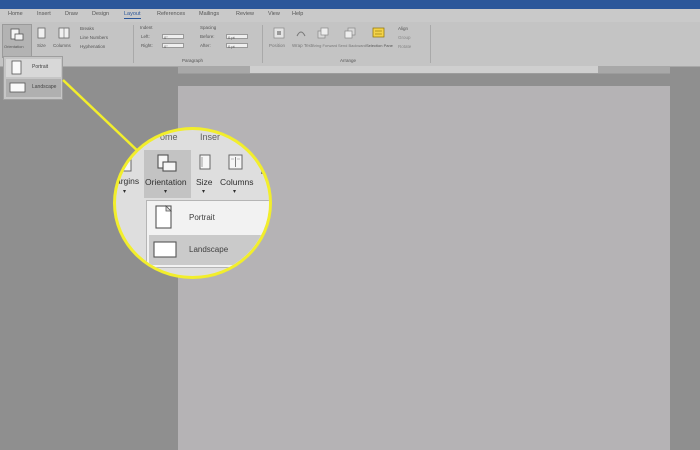  I want to click on magnified-margins-label: argins, so click(128, 181).